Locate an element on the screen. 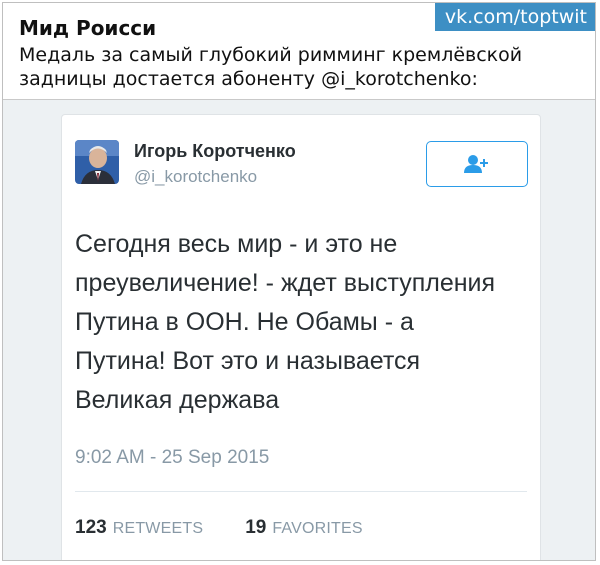 Image resolution: width=600 pixels, height=565 pixels. add-user-icon is located at coordinates (476, 164).